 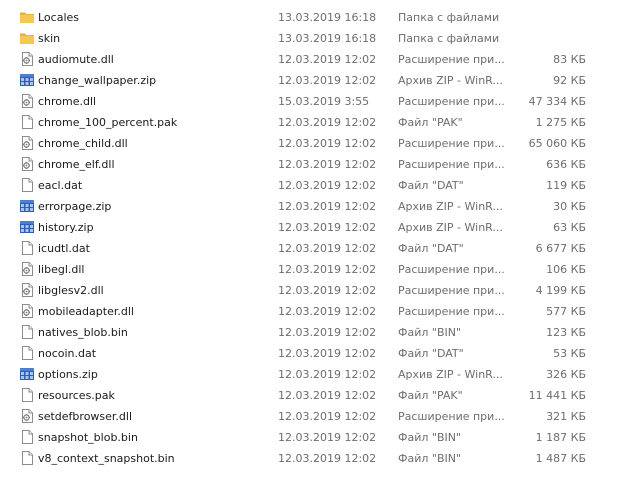 What do you see at coordinates (569, 227) in the screenshot?
I see `file-size: 63 КБ` at bounding box center [569, 227].